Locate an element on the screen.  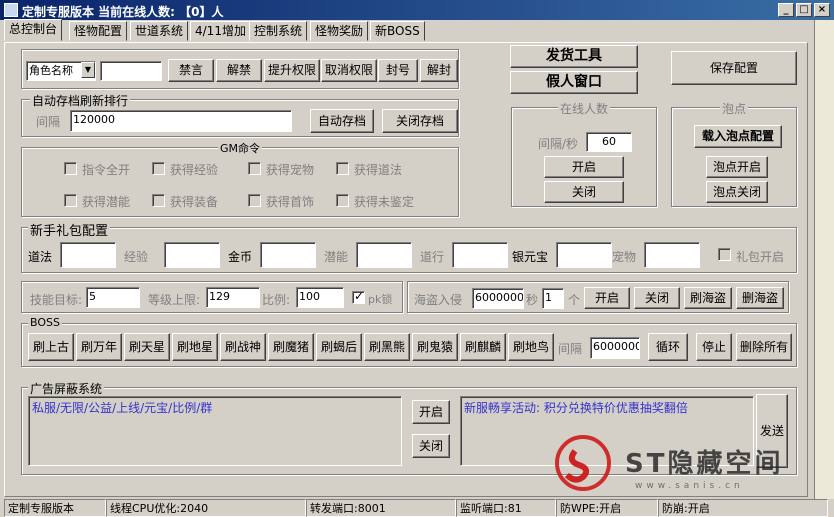
tab-console: 总控制台 is located at coordinates (33, 30).